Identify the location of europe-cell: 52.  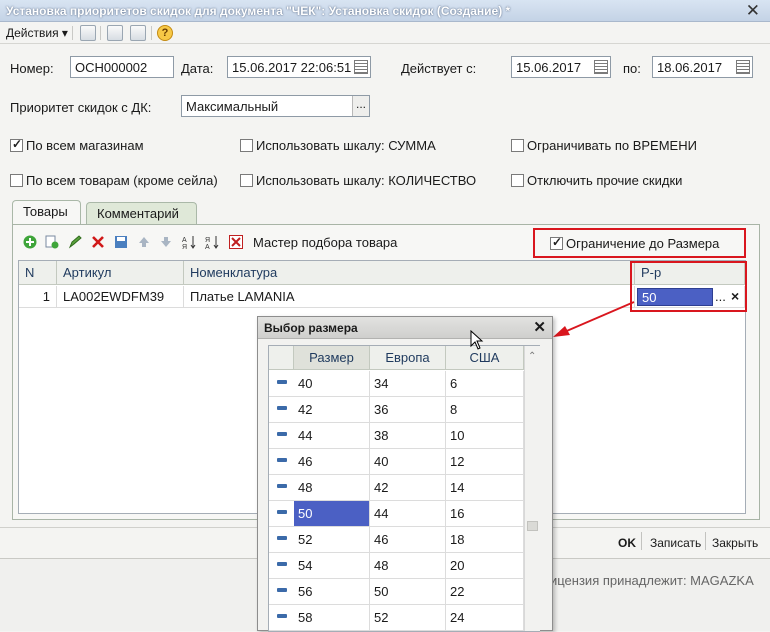
(408, 617).